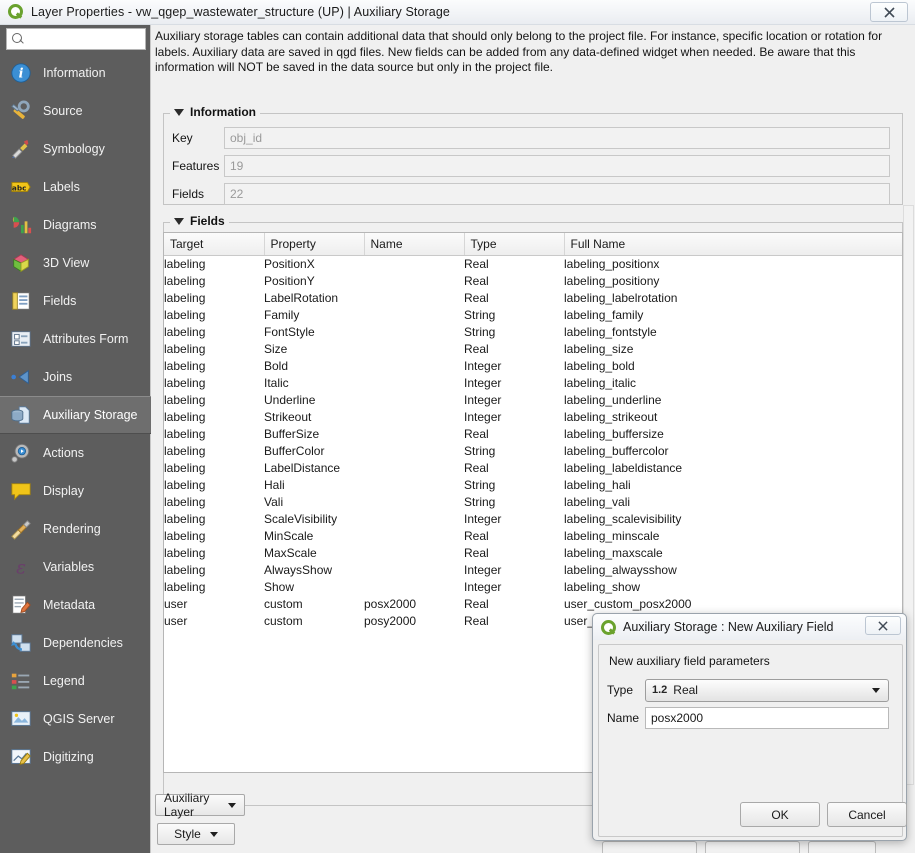 The width and height of the screenshot is (915, 853). What do you see at coordinates (215, 112) in the screenshot?
I see `information-group-header: Information` at bounding box center [215, 112].